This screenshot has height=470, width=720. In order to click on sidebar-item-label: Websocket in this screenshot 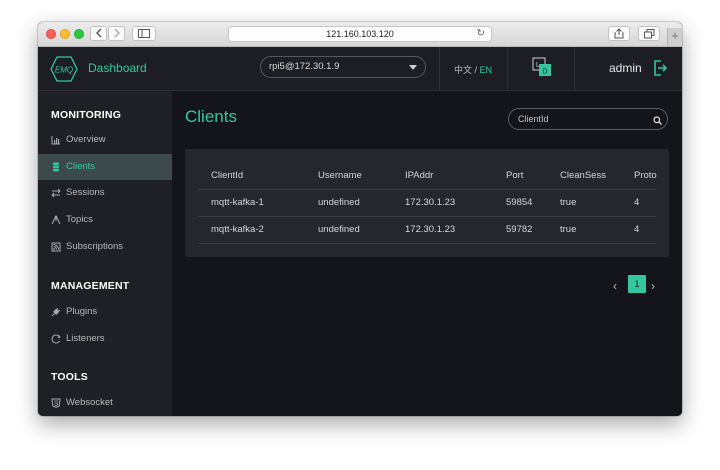, I will do `click(89, 402)`.